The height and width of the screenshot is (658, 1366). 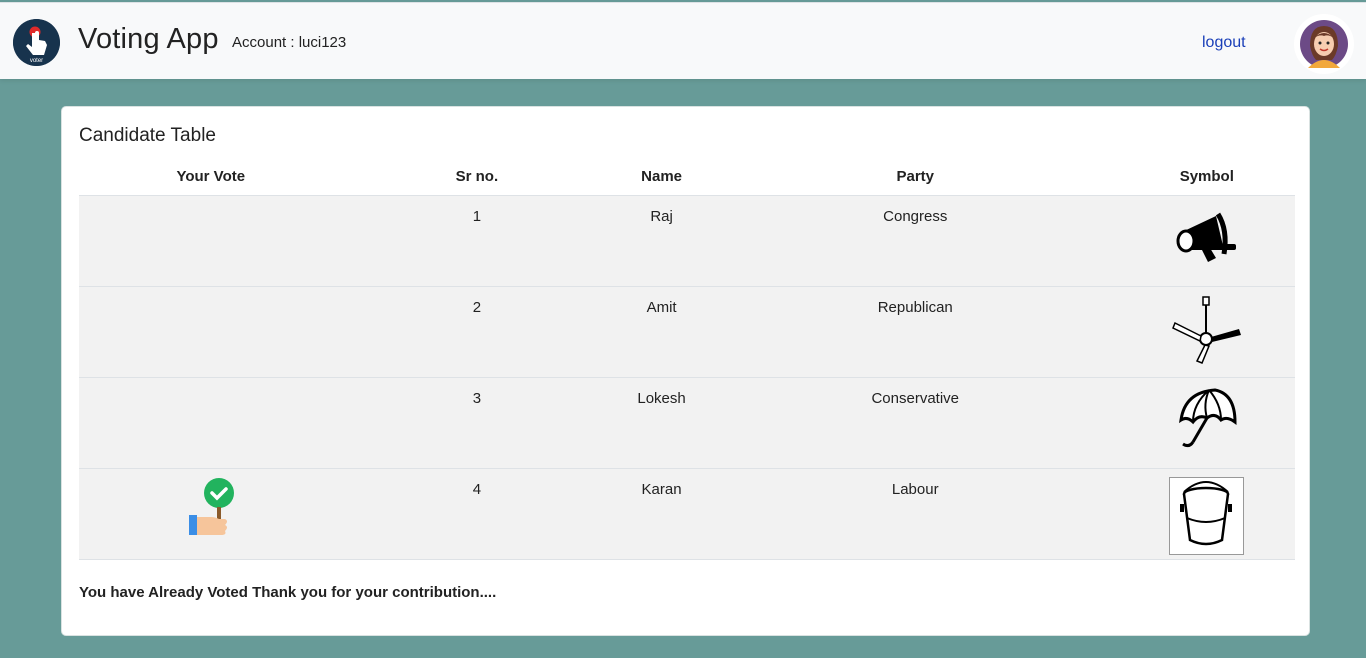 I want to click on column-header-name: Name, so click(x=661, y=177).